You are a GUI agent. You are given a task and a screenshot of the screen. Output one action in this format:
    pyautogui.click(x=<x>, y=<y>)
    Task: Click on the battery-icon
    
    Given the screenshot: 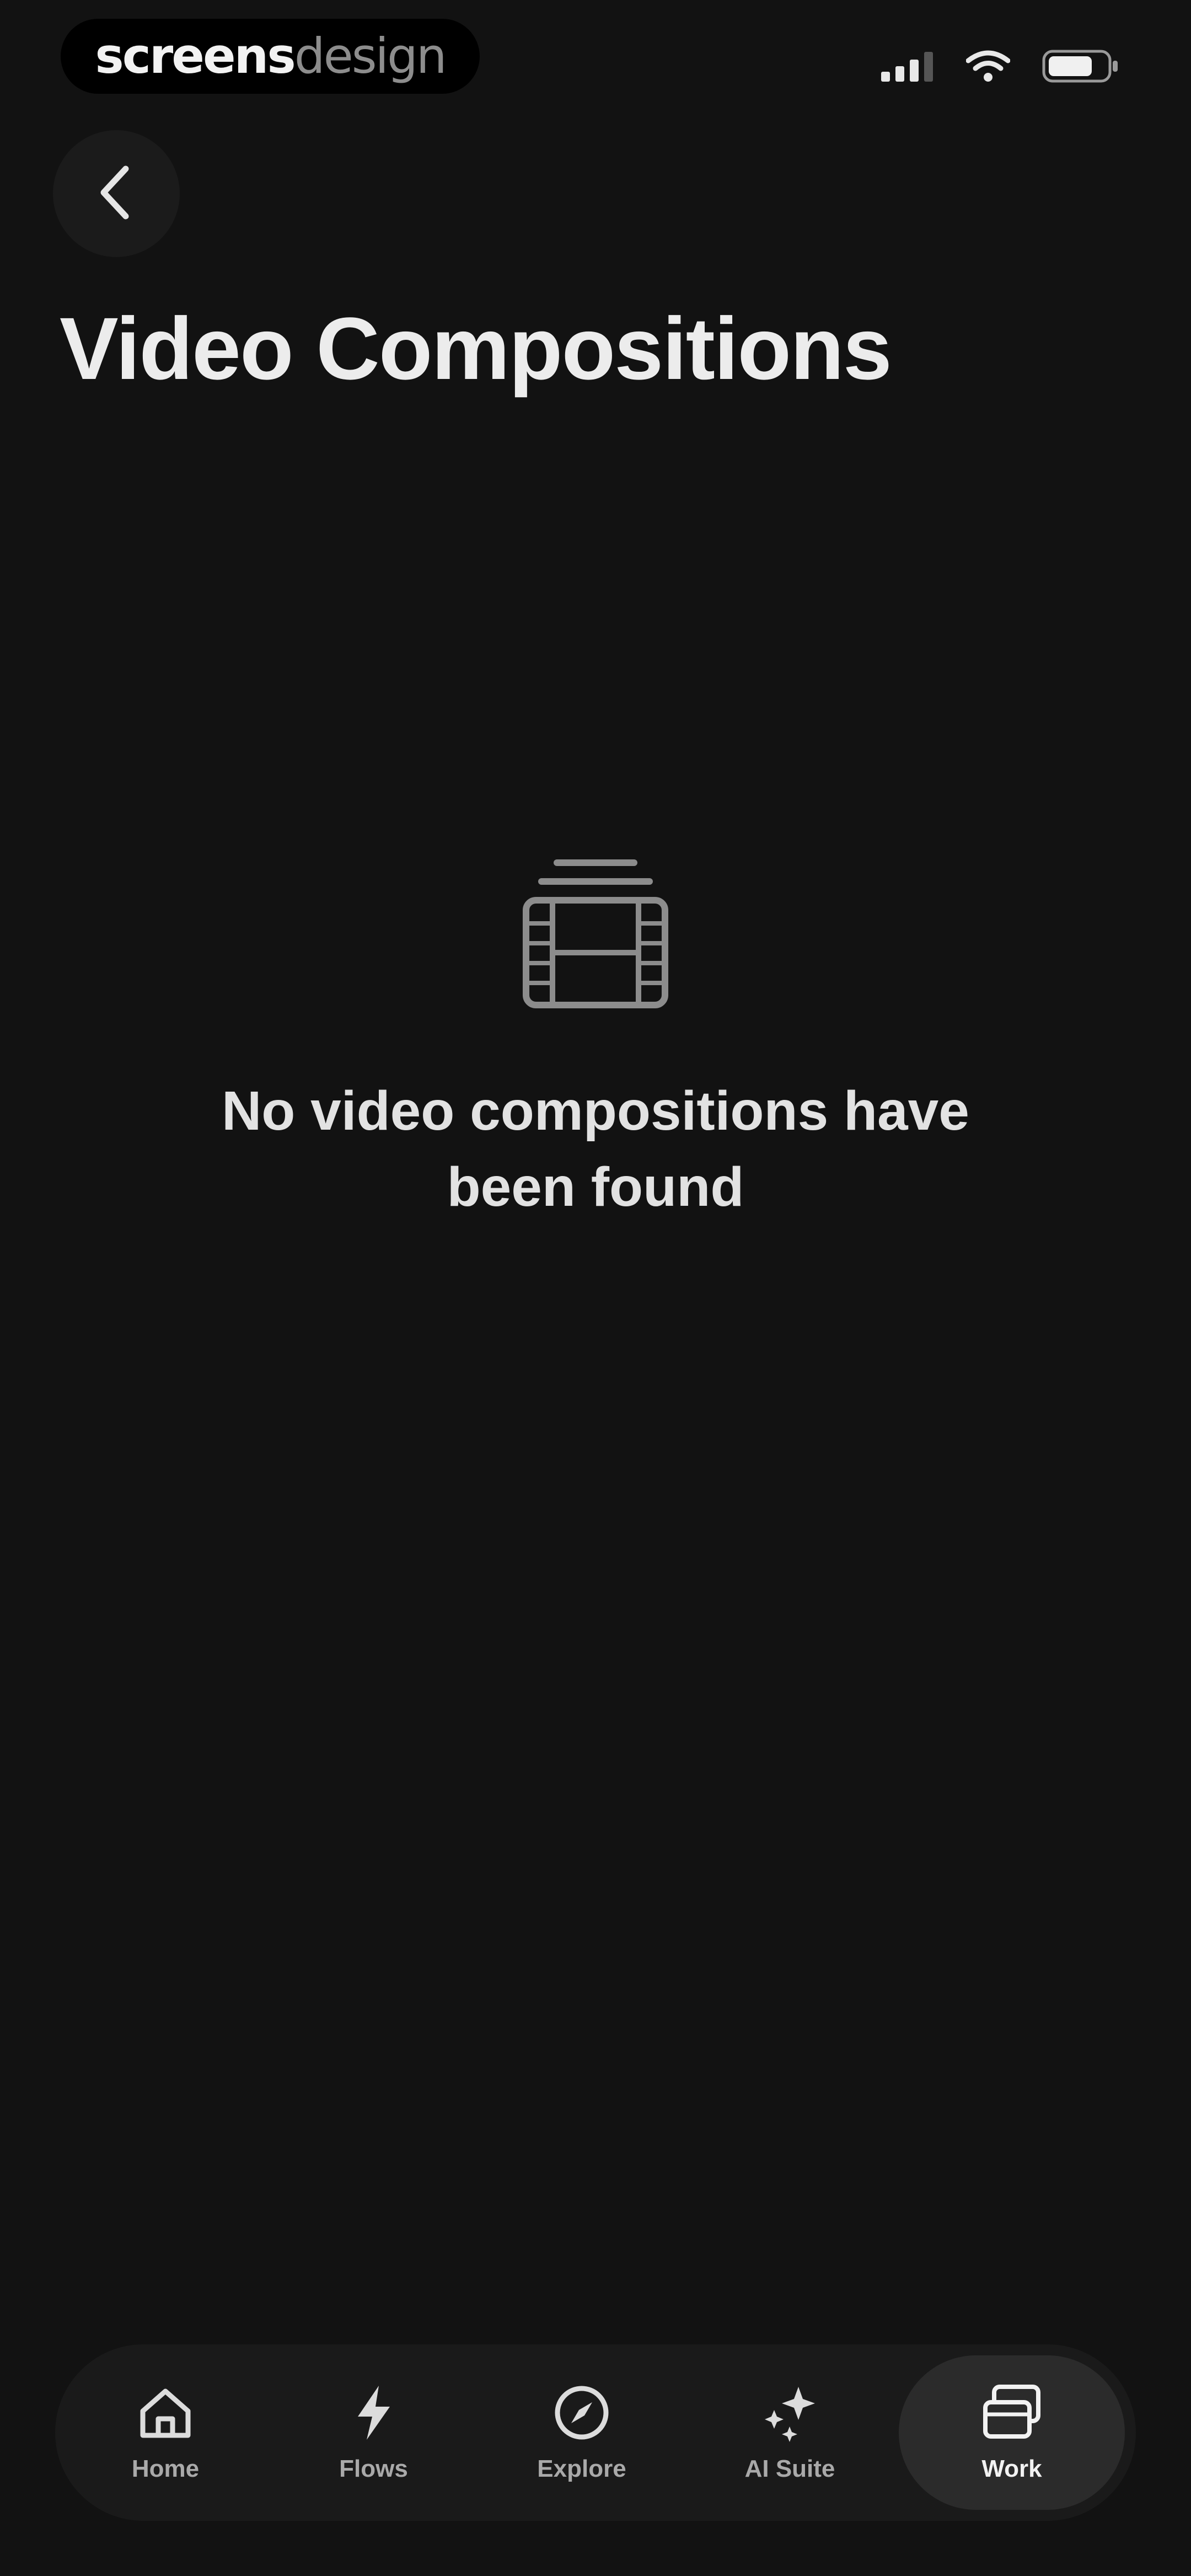 What is the action you would take?
    pyautogui.click(x=1080, y=66)
    